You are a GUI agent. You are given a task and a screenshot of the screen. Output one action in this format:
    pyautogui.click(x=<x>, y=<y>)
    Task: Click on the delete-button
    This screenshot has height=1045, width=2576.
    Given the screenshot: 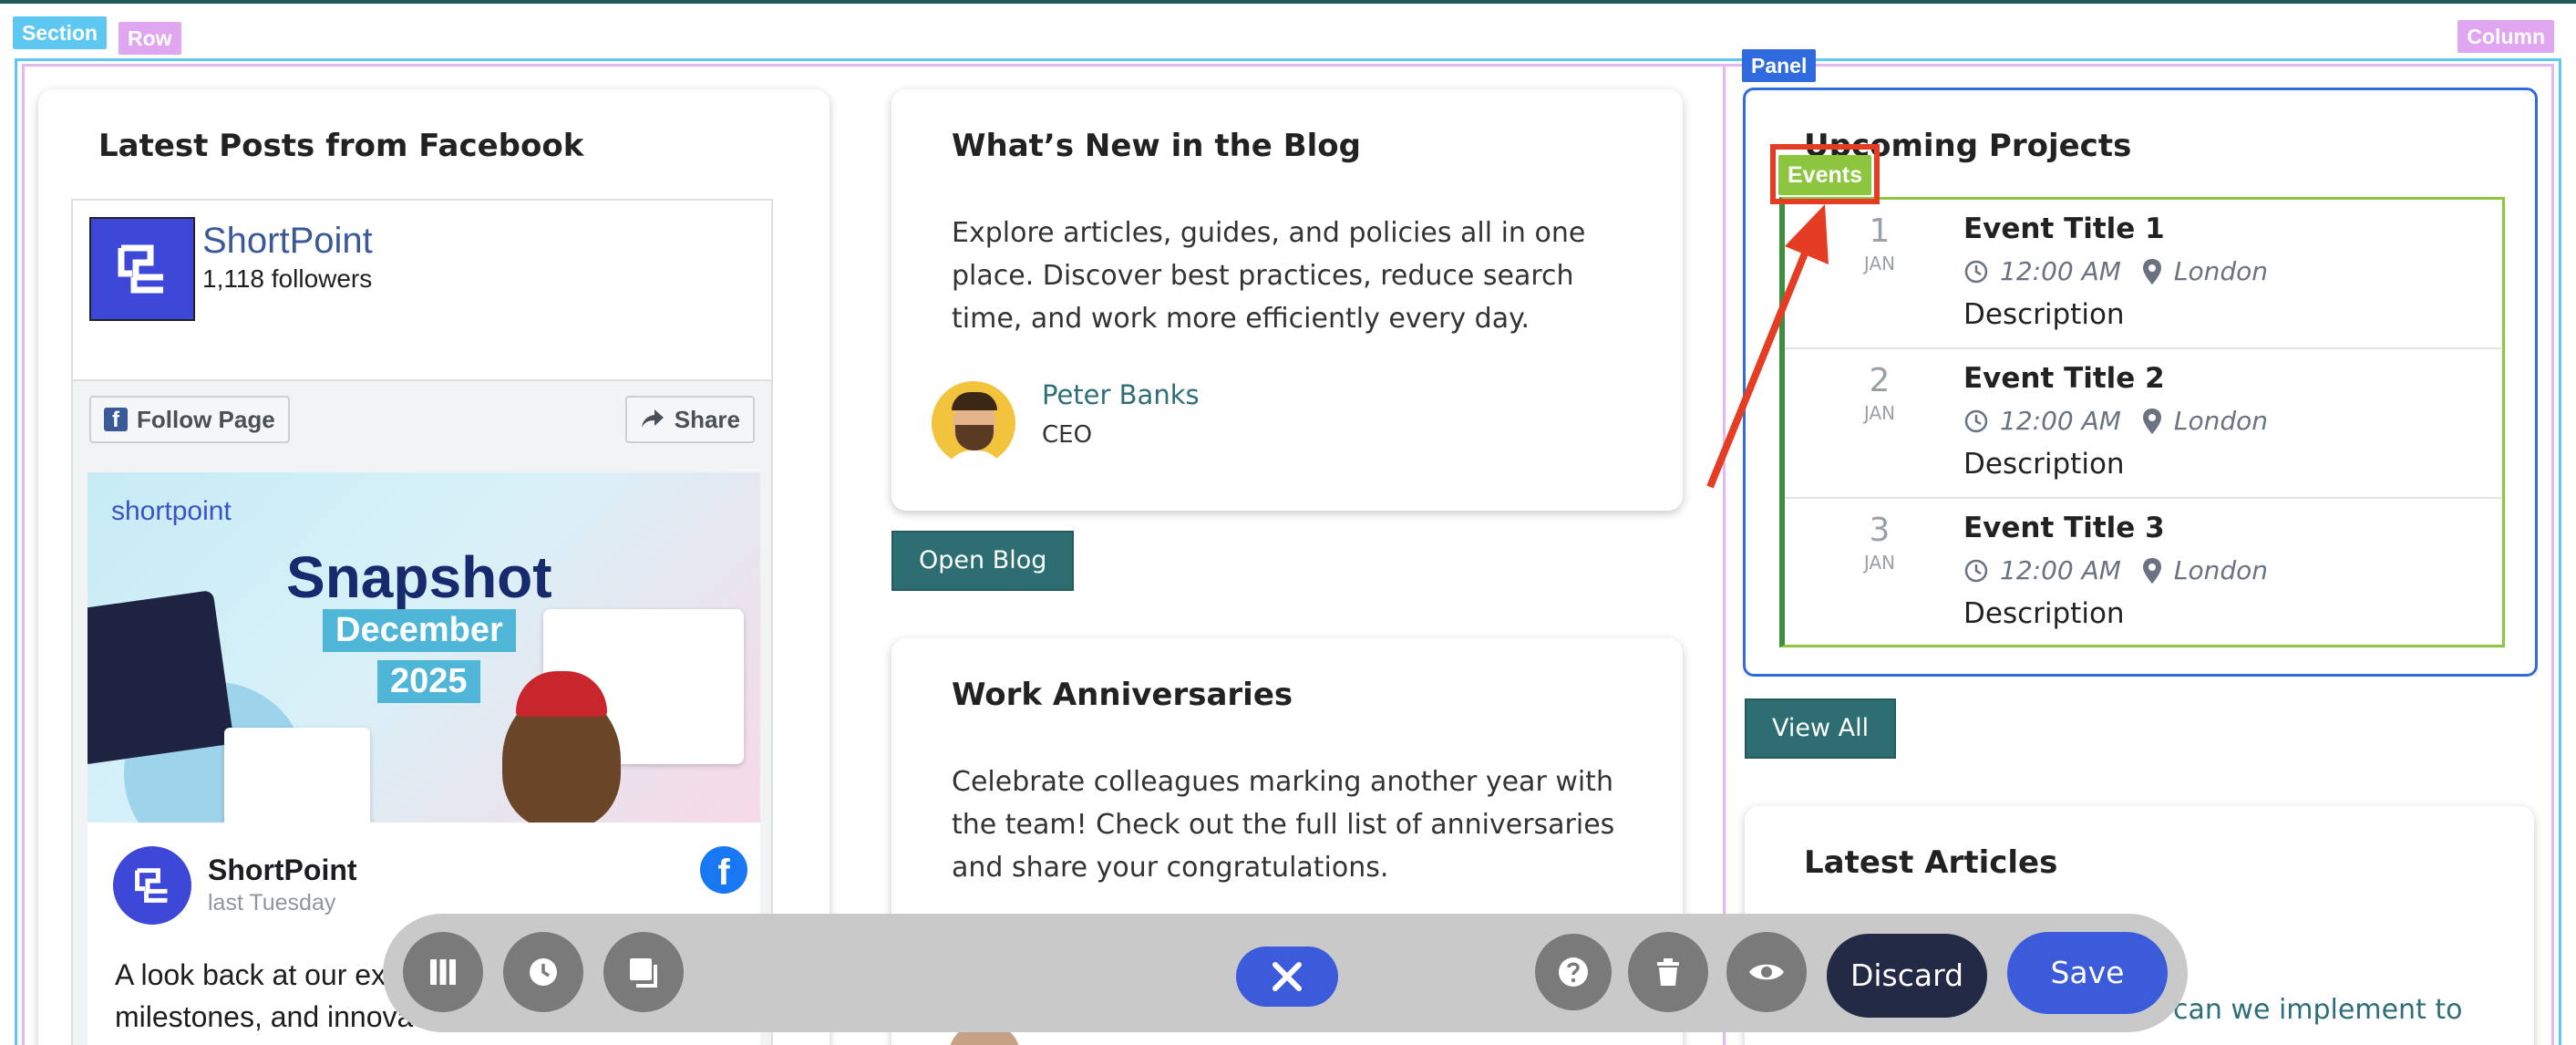 What is the action you would take?
    pyautogui.click(x=1668, y=972)
    